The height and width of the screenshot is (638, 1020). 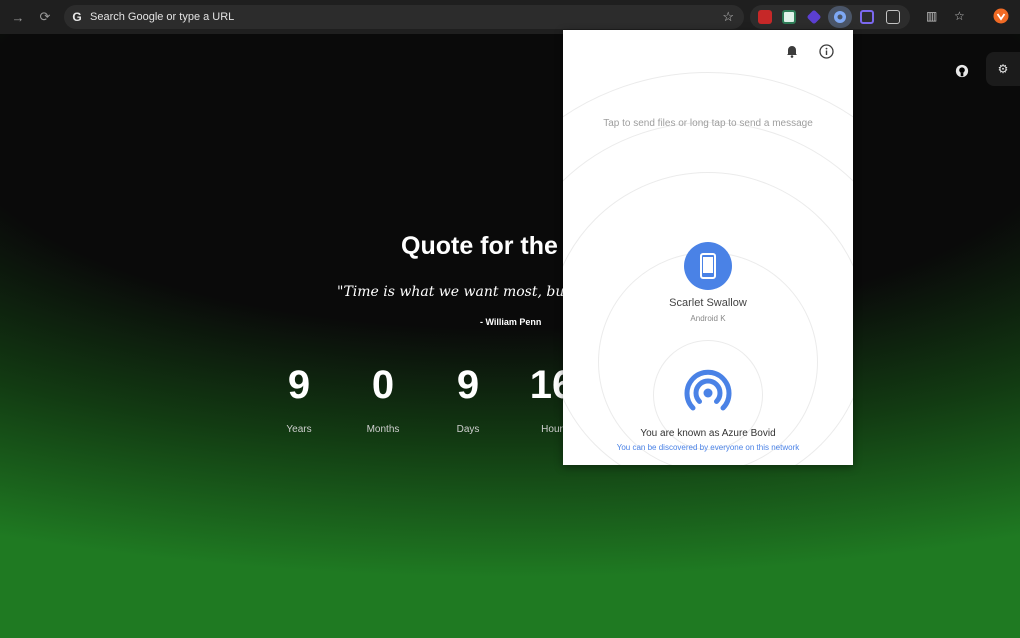 I want to click on reload-icon: ⟳, so click(x=45, y=17).